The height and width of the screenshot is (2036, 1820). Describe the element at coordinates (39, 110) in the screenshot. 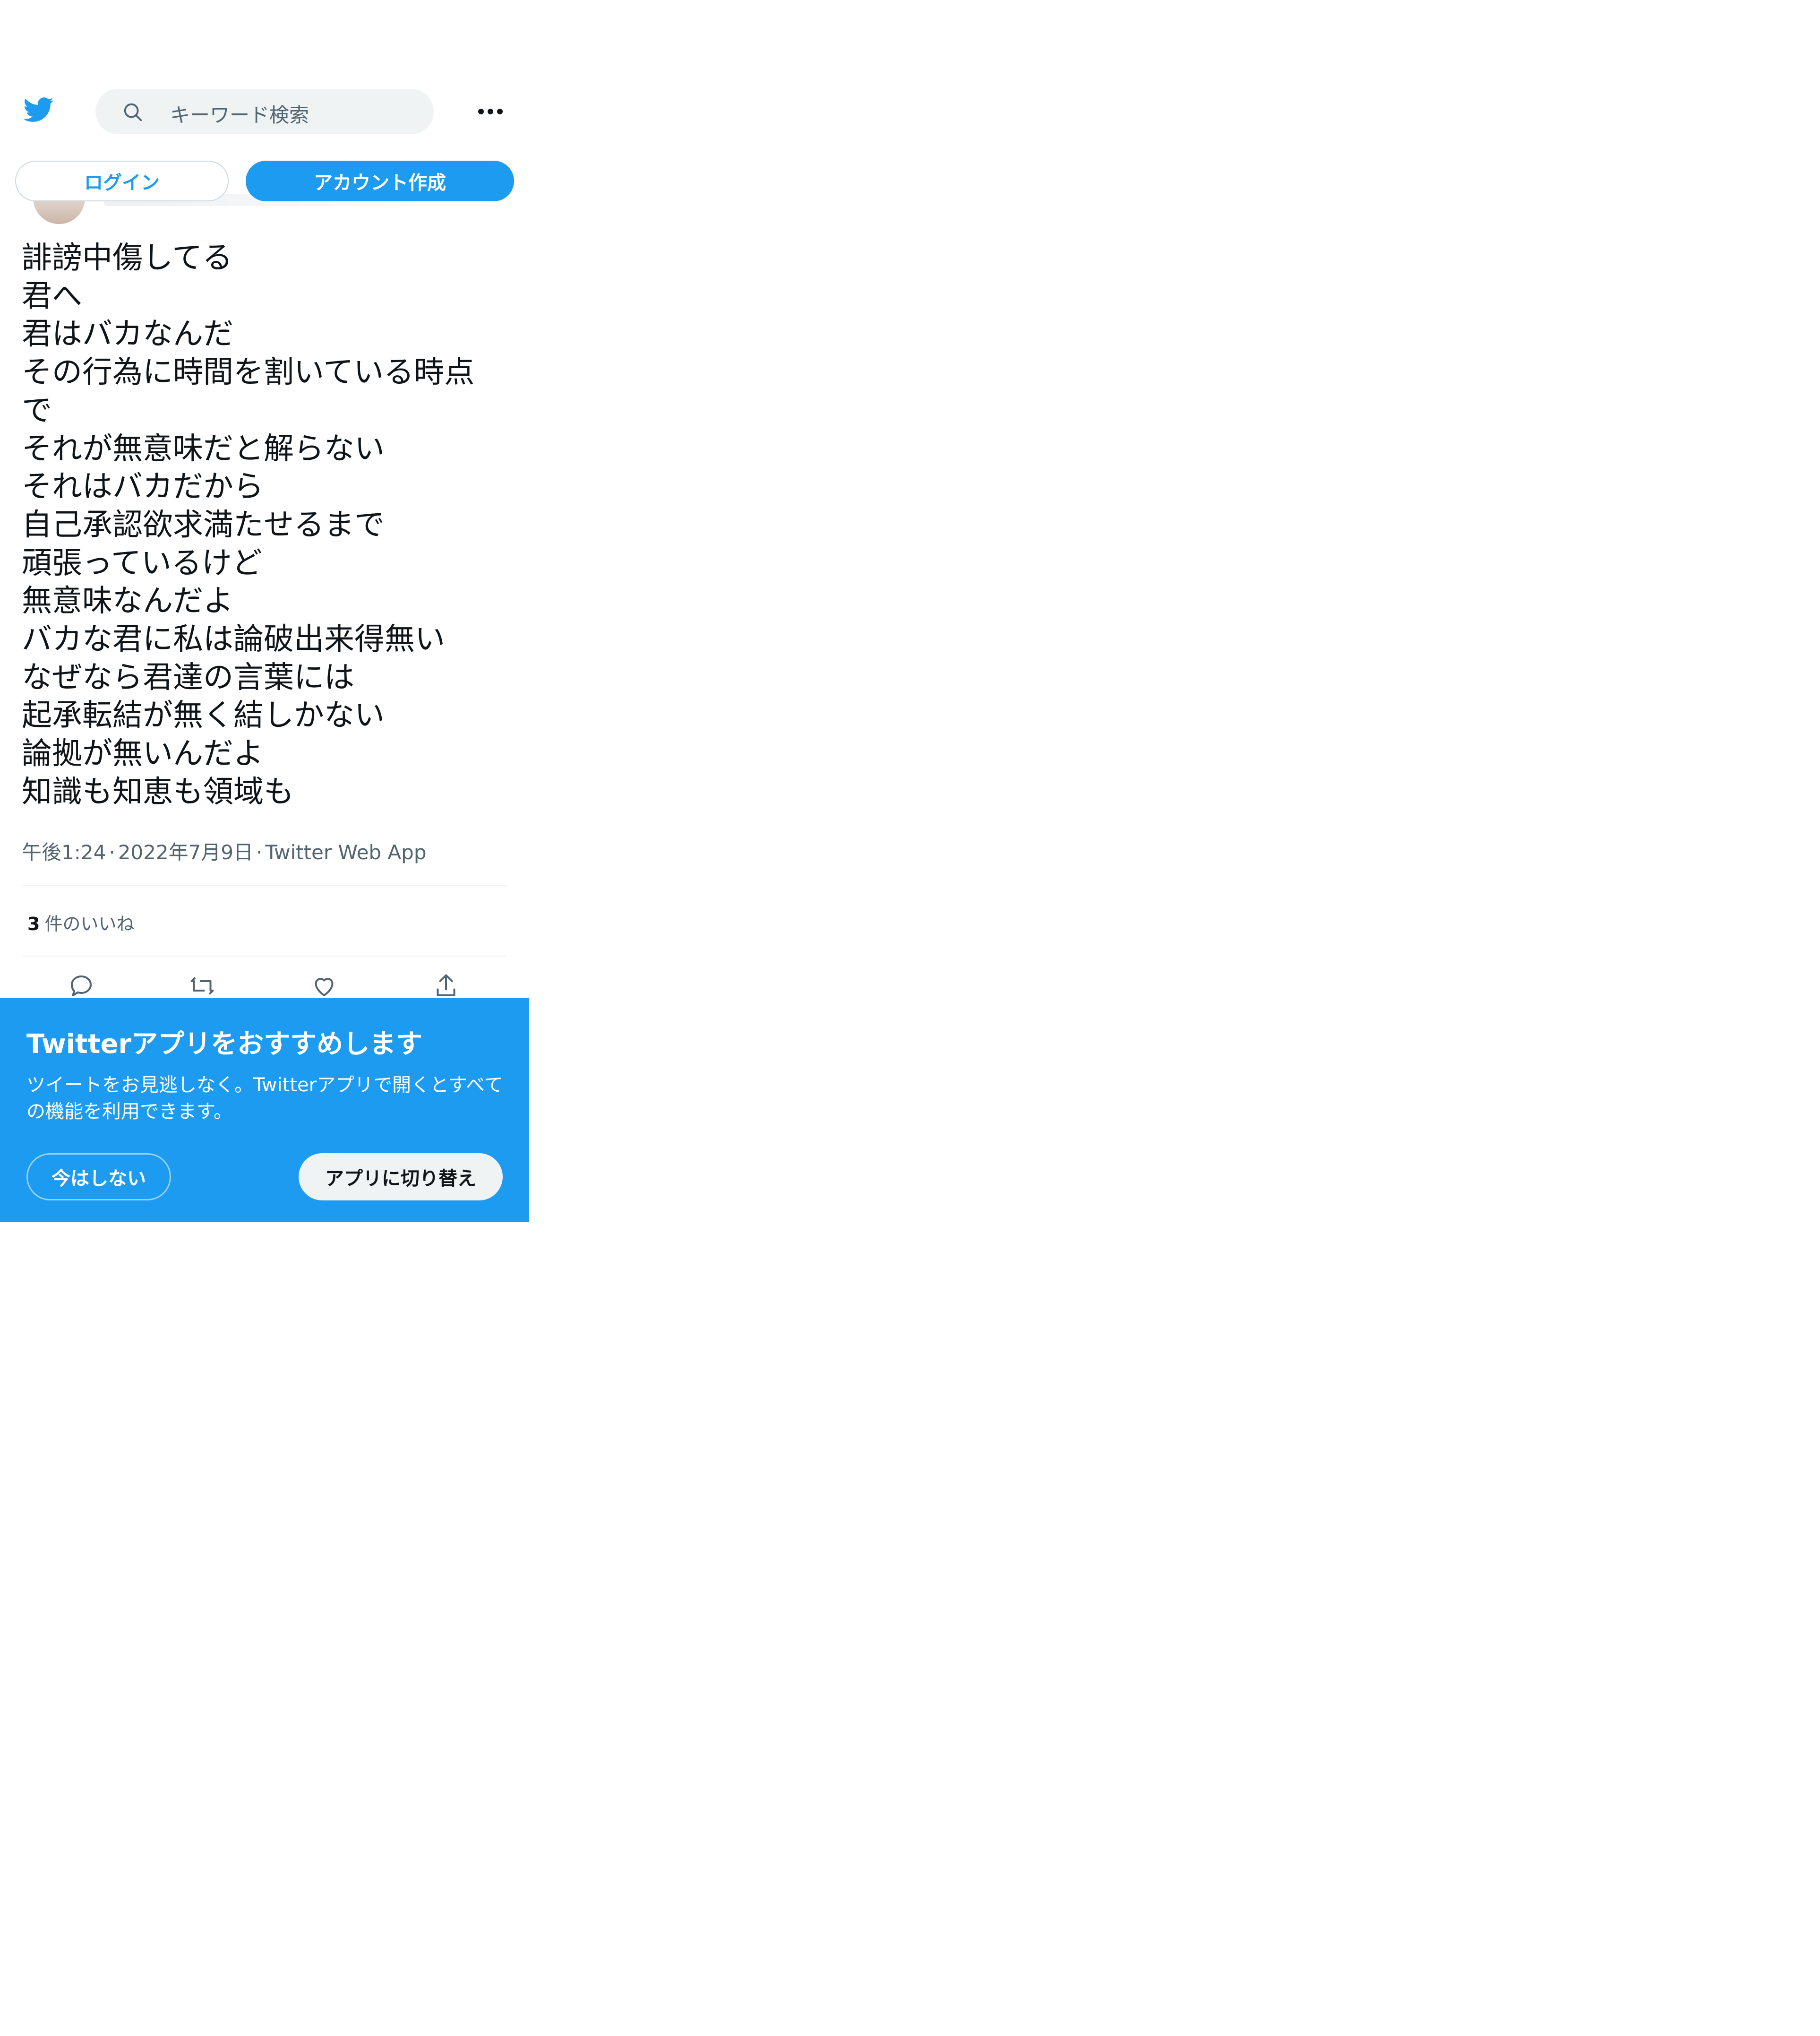

I see `twitter-bird-icon` at that location.